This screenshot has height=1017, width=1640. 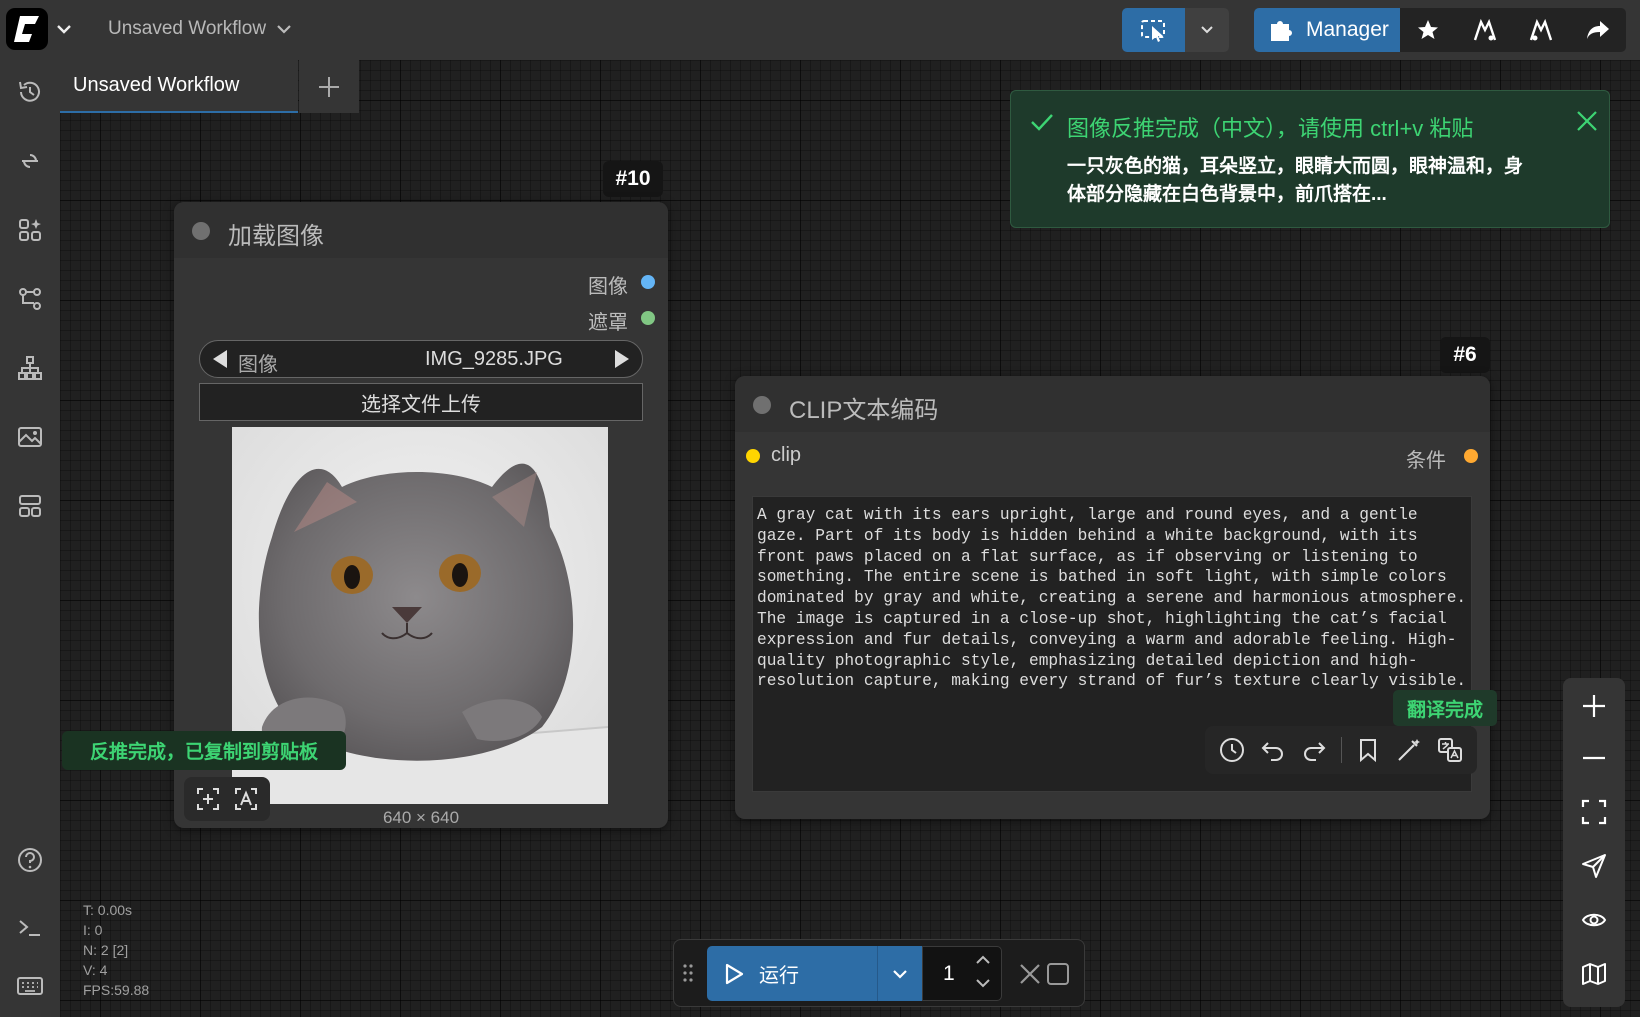 What do you see at coordinates (258, 365) in the screenshot?
I see `combo-label: 图像` at bounding box center [258, 365].